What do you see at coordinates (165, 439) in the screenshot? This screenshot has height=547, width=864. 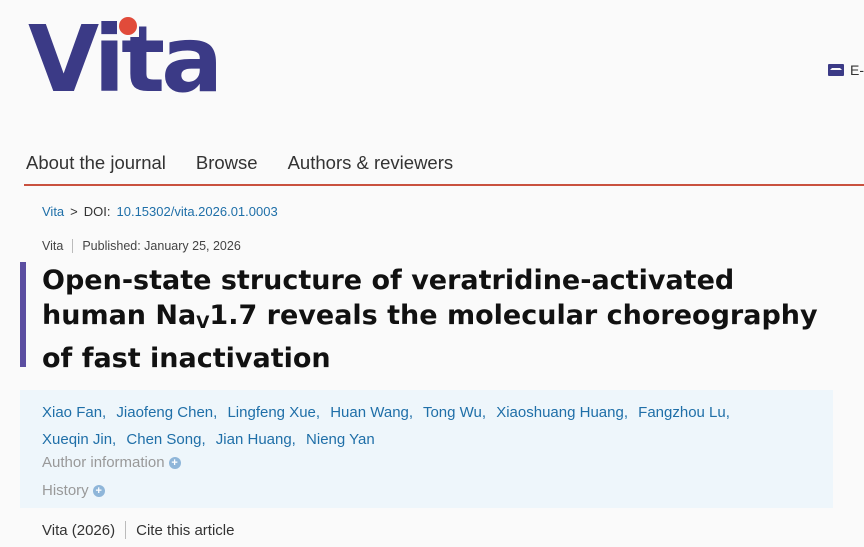 I see `author-link: Chen Song,` at bounding box center [165, 439].